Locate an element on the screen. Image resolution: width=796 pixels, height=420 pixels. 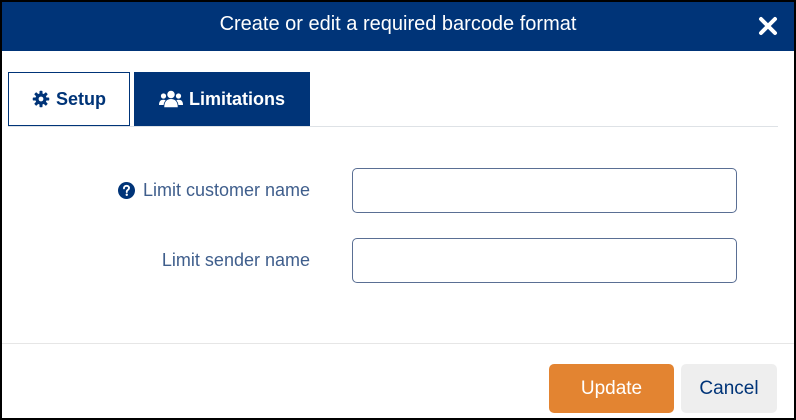
tab-setup-label: Setup is located at coordinates (80, 98).